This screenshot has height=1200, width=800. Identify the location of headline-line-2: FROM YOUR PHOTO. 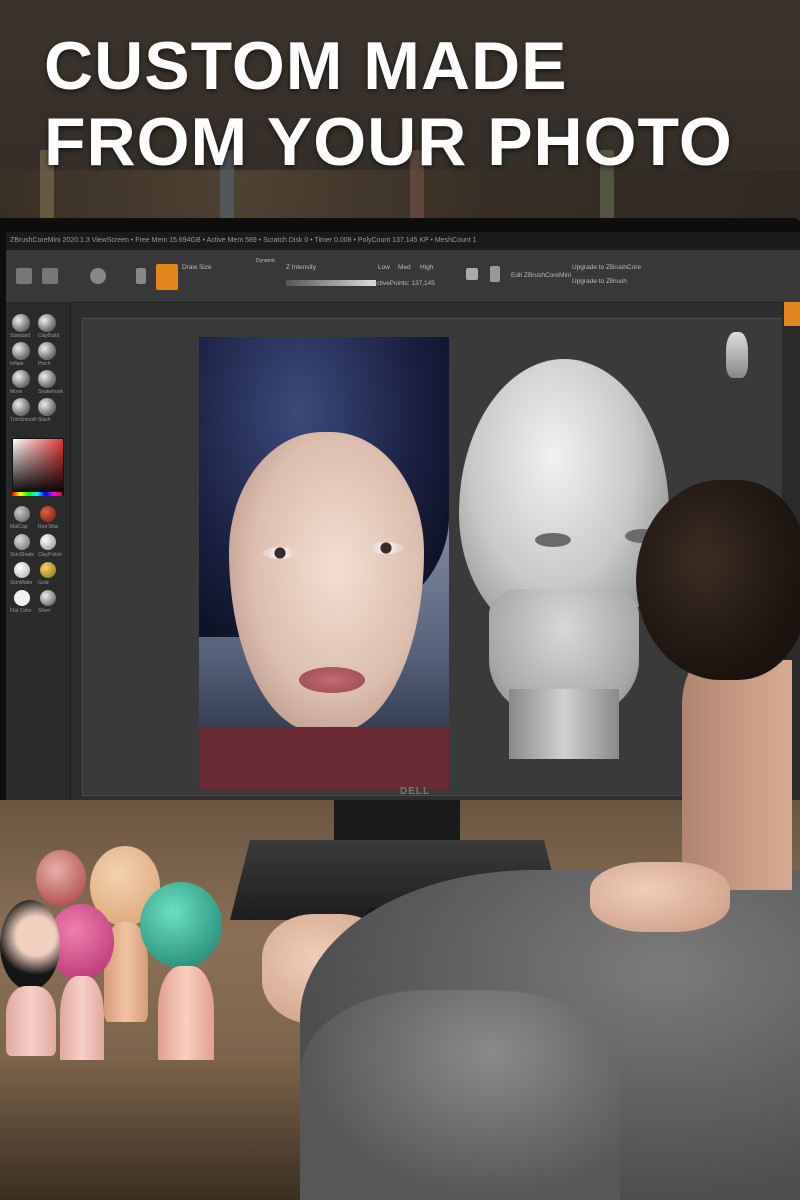
(388, 142).